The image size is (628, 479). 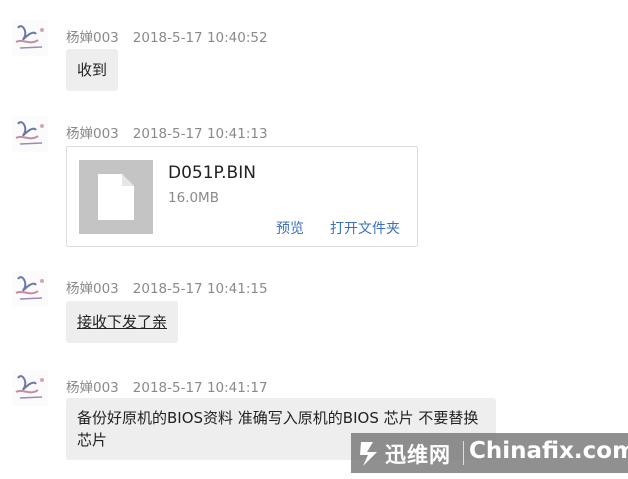 What do you see at coordinates (200, 38) in the screenshot?
I see `timestamp: 2018-5-17 10:40:52` at bounding box center [200, 38].